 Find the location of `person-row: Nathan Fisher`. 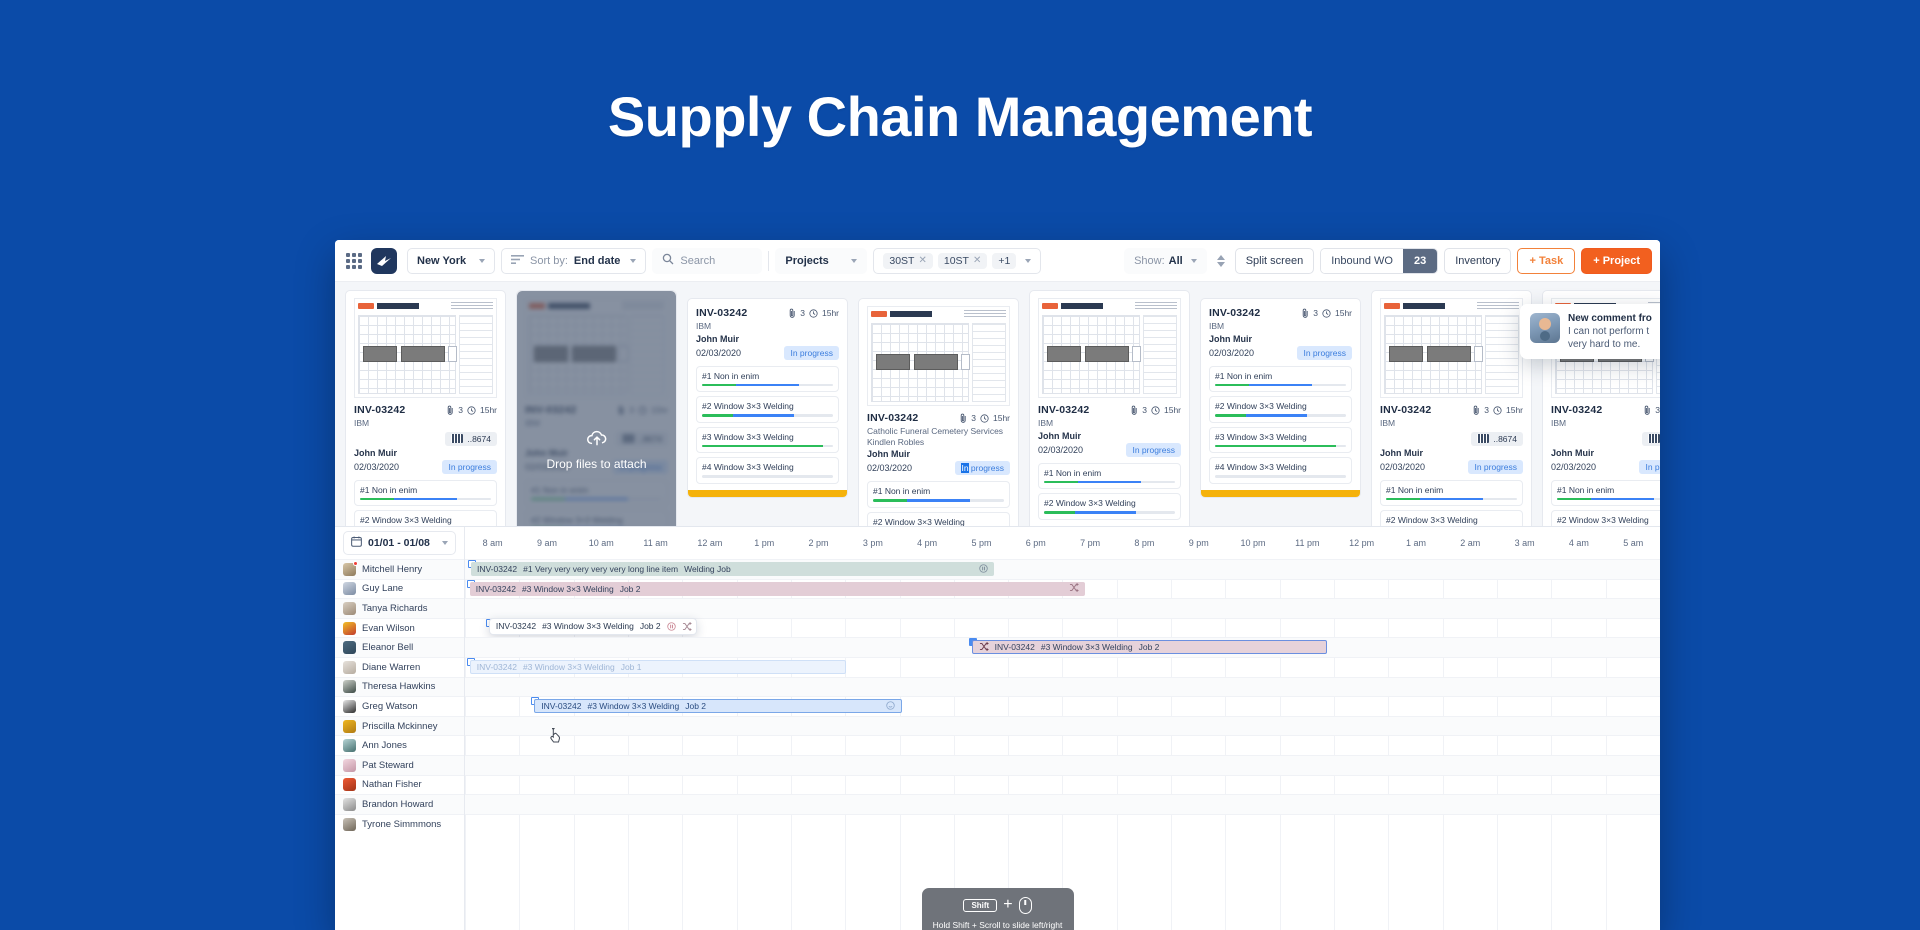

person-row: Nathan Fisher is located at coordinates (399, 784).